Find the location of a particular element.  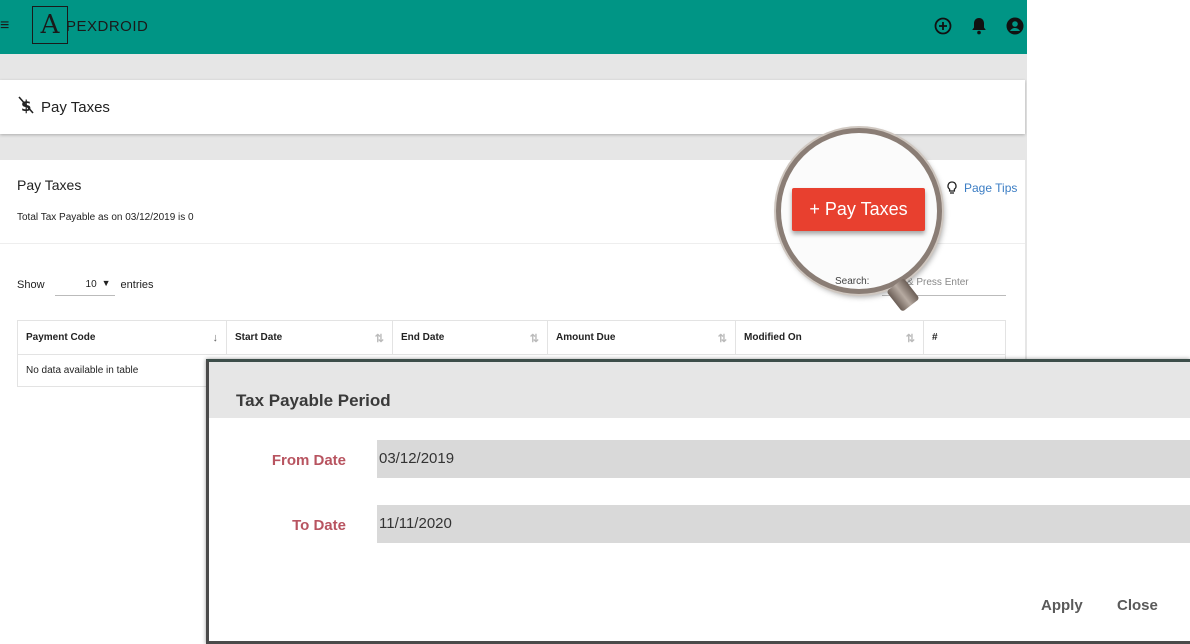

logo-text: PEXDROID is located at coordinates (107, 26).